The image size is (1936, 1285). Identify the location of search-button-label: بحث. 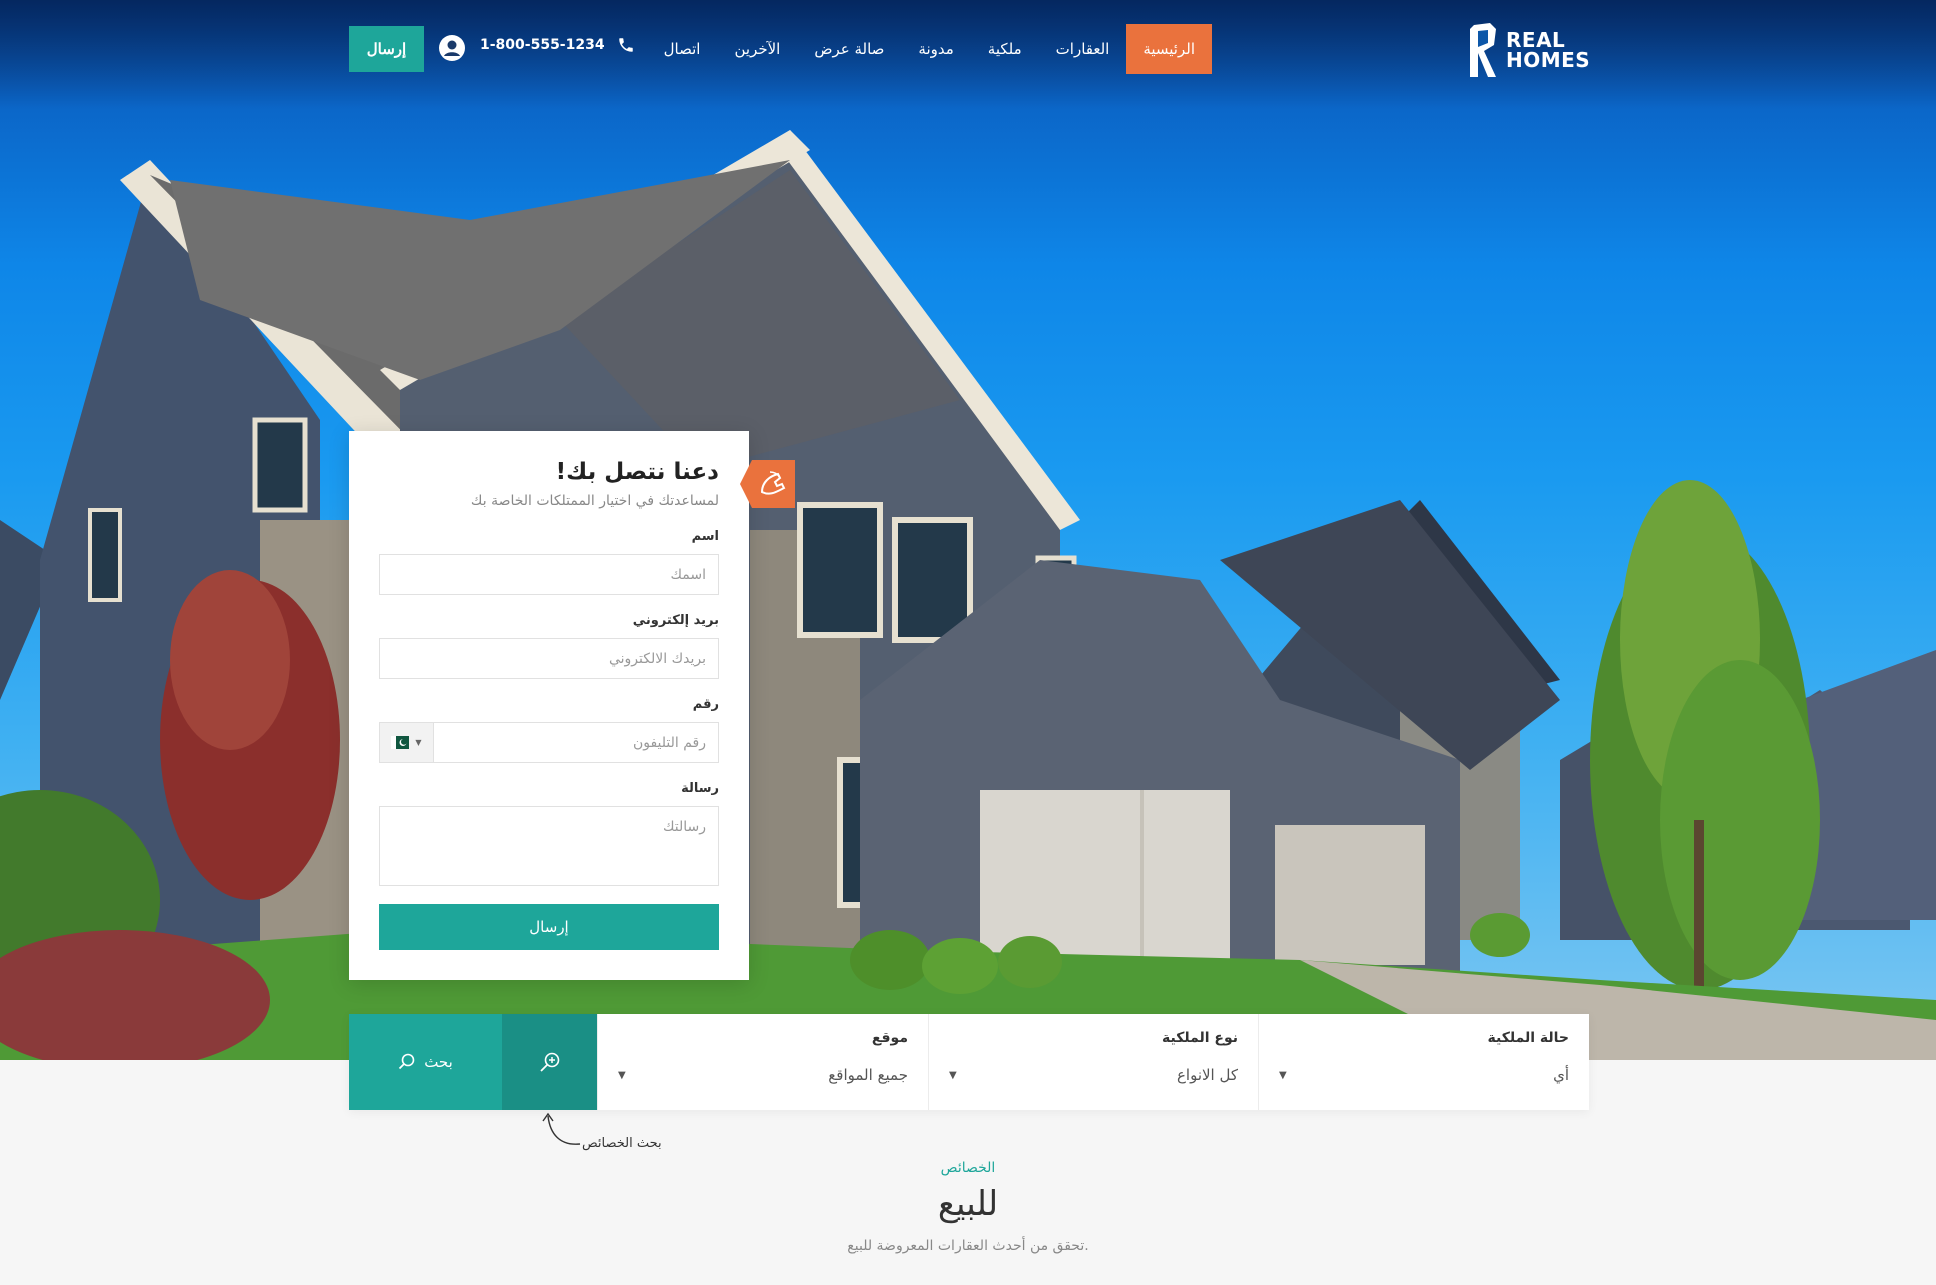
(438, 1062).